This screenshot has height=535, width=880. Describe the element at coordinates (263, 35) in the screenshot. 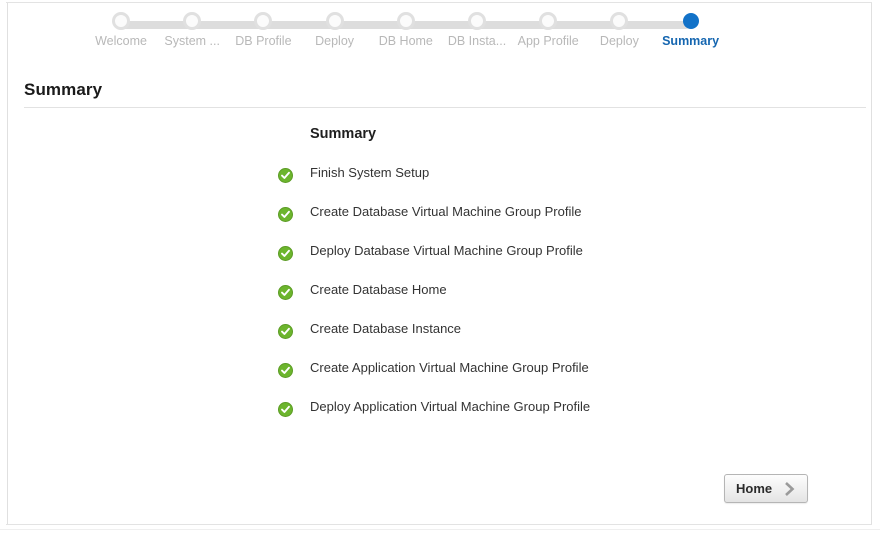

I see `stepper-step-2: DB Profile` at that location.